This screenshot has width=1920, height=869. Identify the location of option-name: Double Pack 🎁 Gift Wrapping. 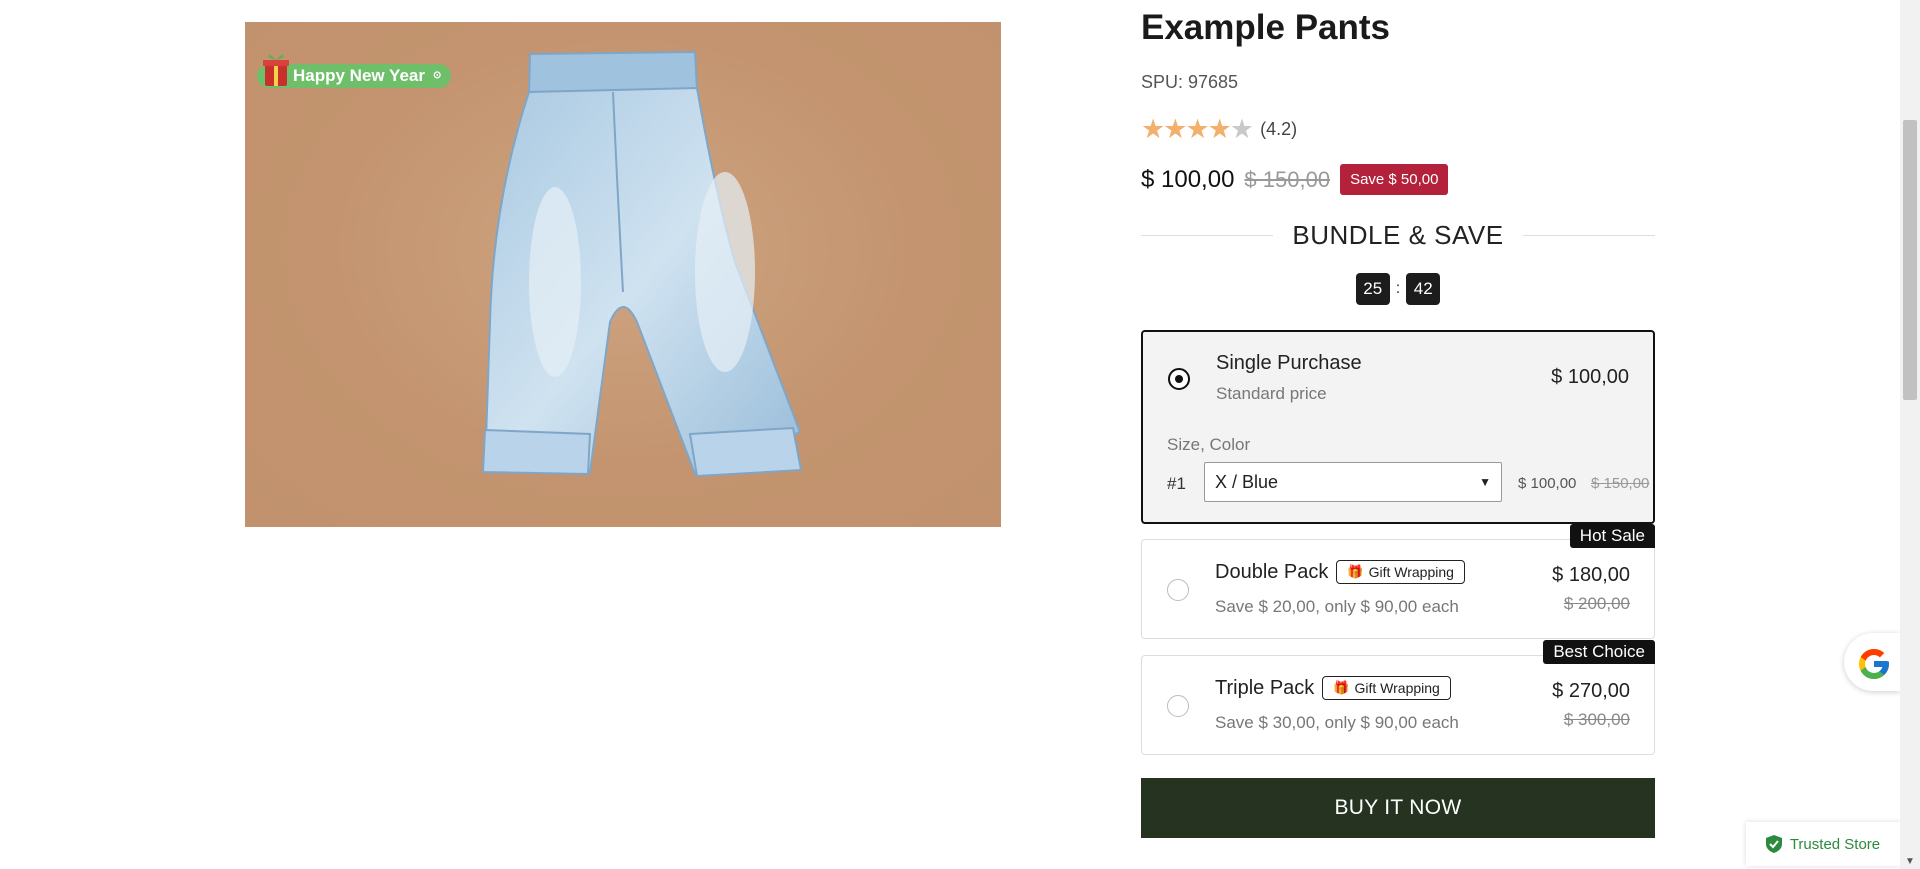
(1340, 572).